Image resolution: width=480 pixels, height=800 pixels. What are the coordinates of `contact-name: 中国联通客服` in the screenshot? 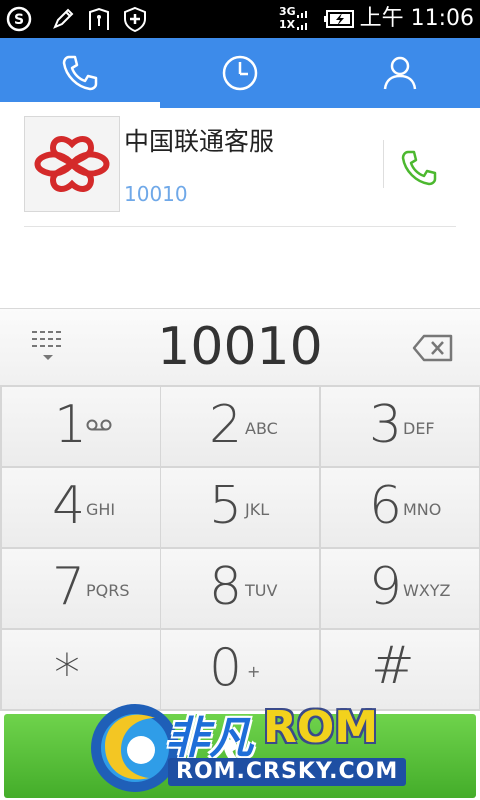 It's located at (199, 141).